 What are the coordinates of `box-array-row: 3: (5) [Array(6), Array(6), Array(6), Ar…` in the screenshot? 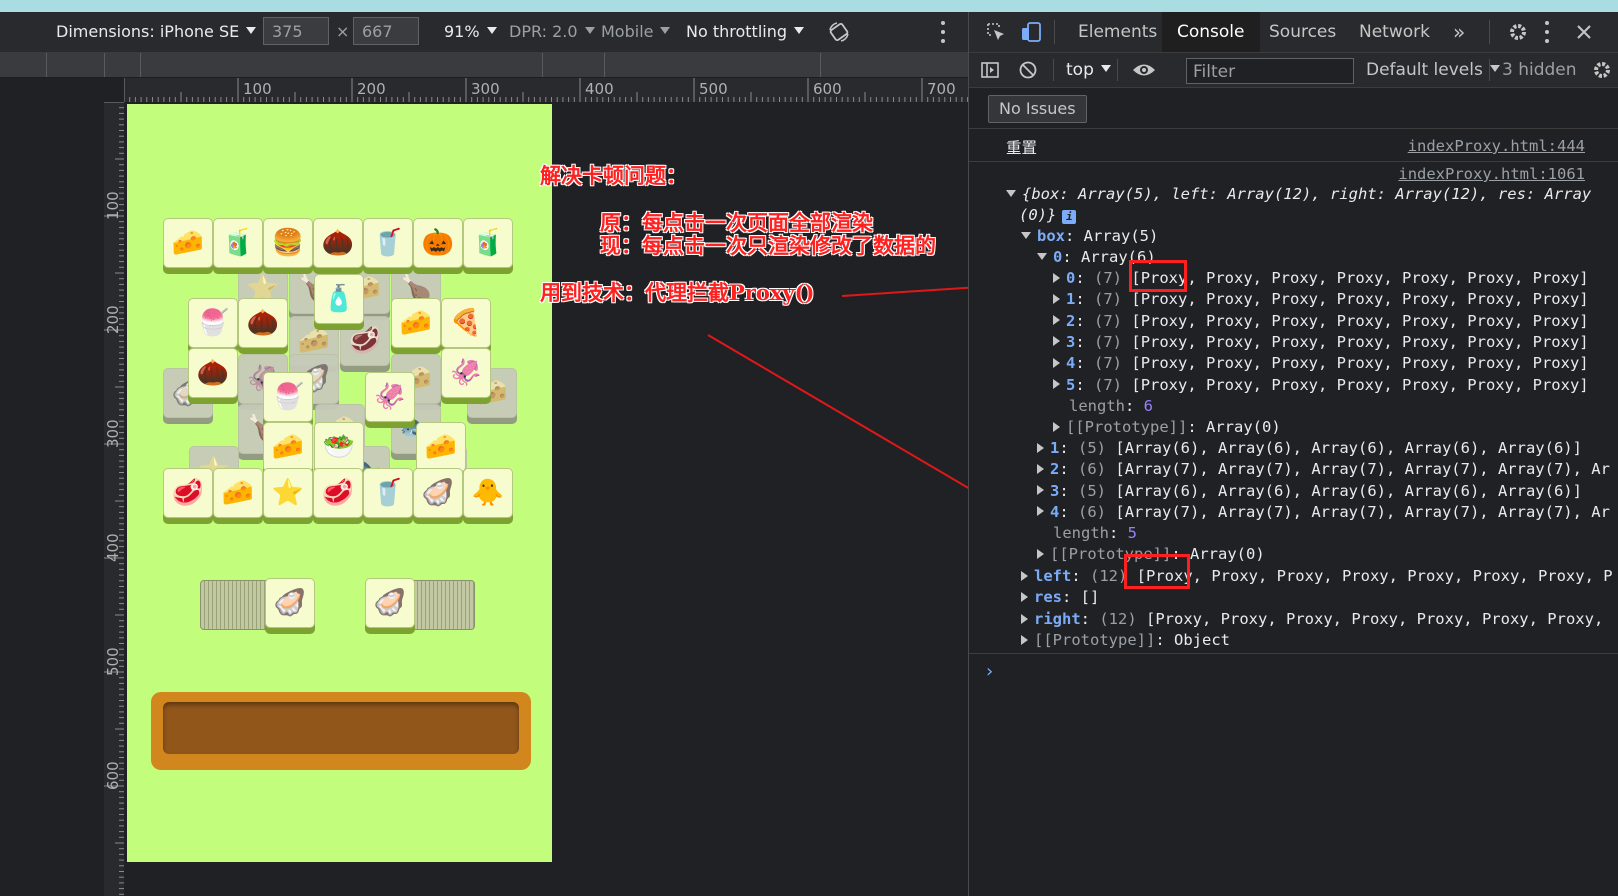 It's located at (1309, 491).